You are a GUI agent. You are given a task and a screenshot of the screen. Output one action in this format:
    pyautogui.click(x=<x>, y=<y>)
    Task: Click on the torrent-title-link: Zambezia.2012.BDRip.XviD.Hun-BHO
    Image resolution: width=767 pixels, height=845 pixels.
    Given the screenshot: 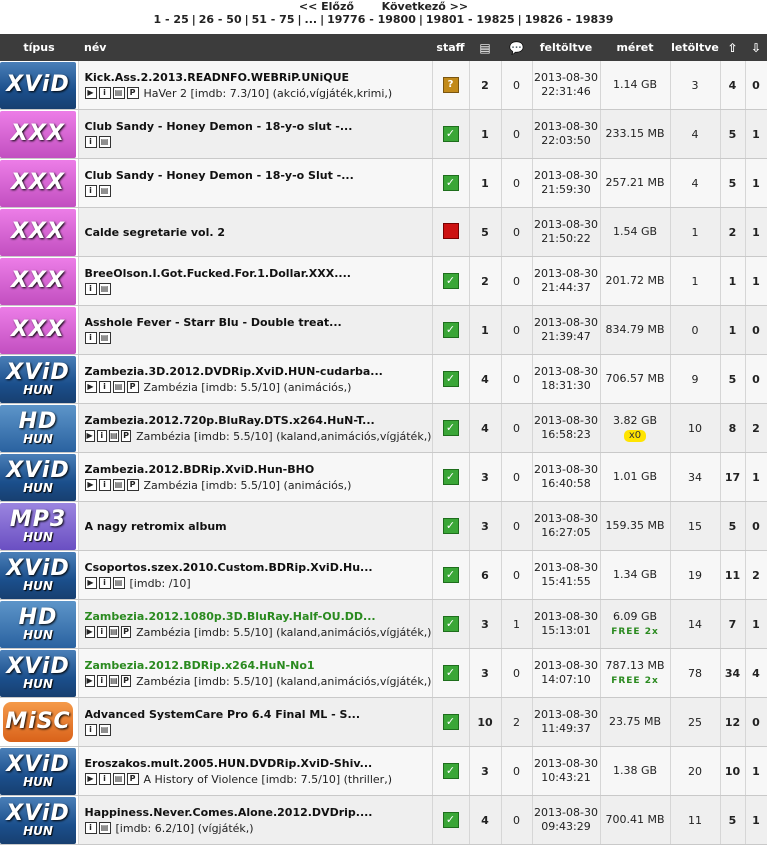 What is the action you would take?
    pyautogui.click(x=258, y=469)
    